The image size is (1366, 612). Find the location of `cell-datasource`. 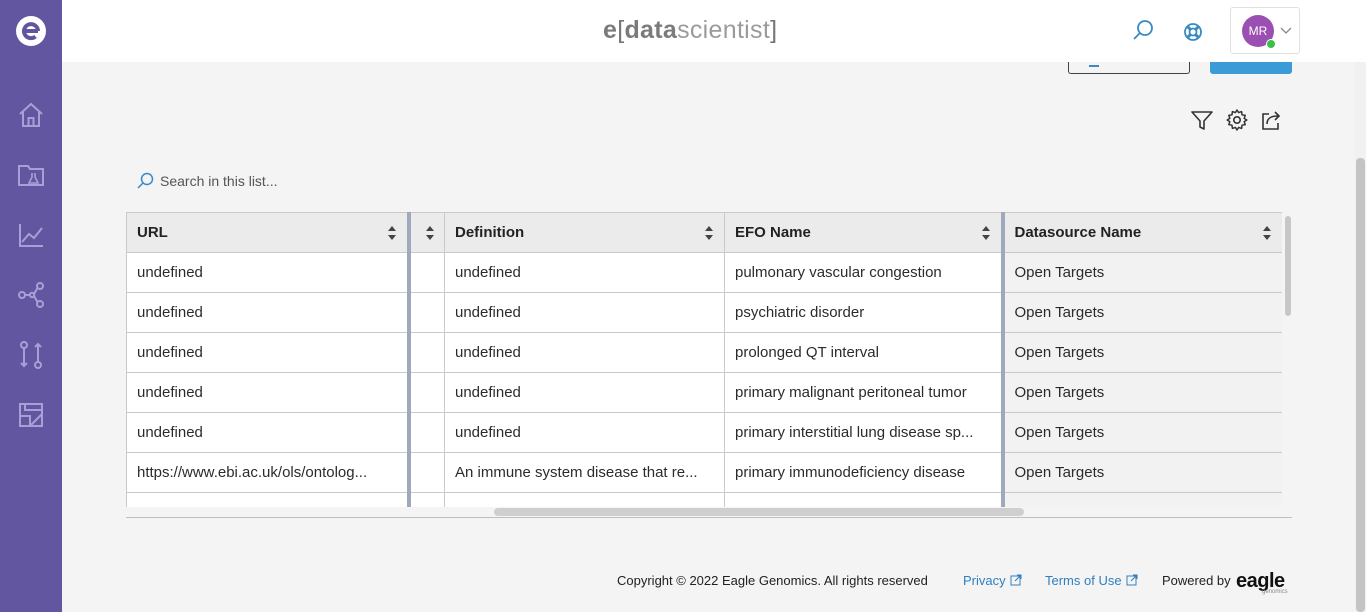

cell-datasource is located at coordinates (1141, 499).